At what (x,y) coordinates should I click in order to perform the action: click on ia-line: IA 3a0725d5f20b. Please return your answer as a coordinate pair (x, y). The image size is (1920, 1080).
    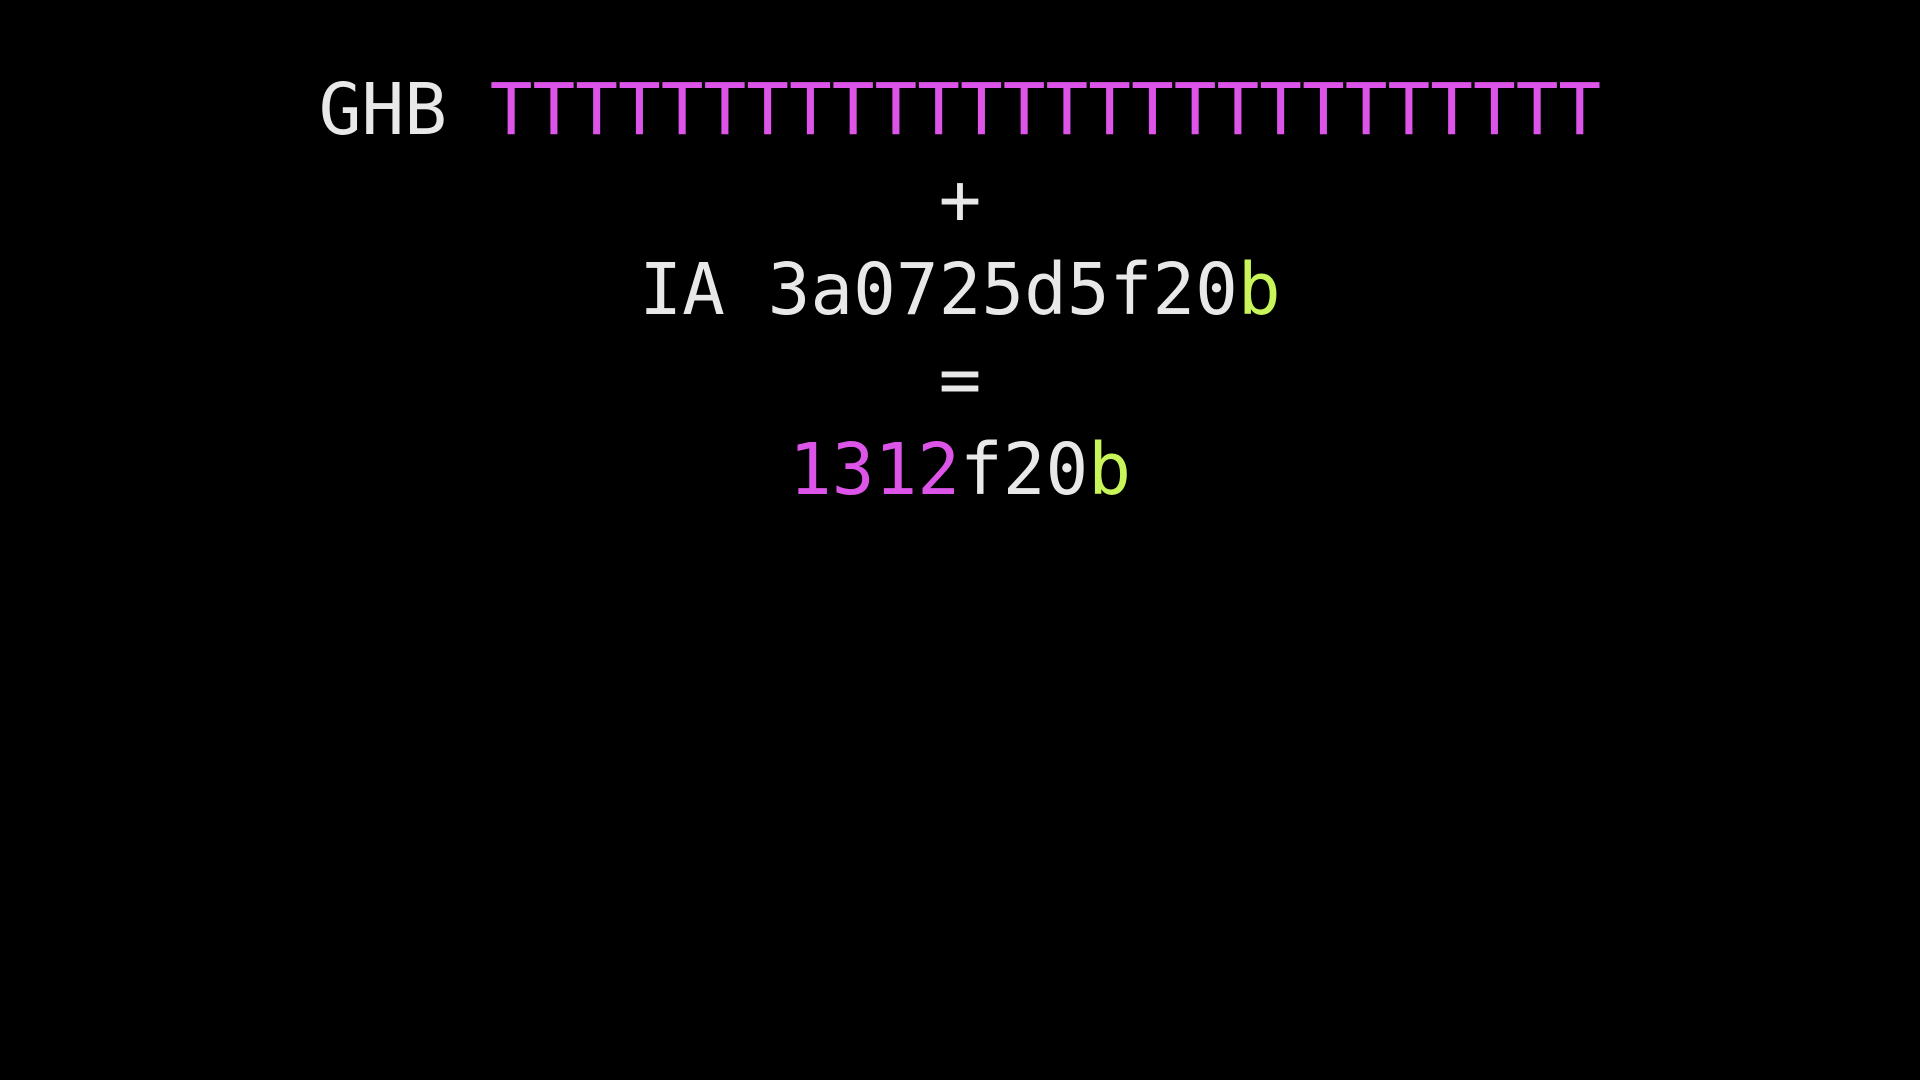
    Looking at the image, I should click on (960, 290).